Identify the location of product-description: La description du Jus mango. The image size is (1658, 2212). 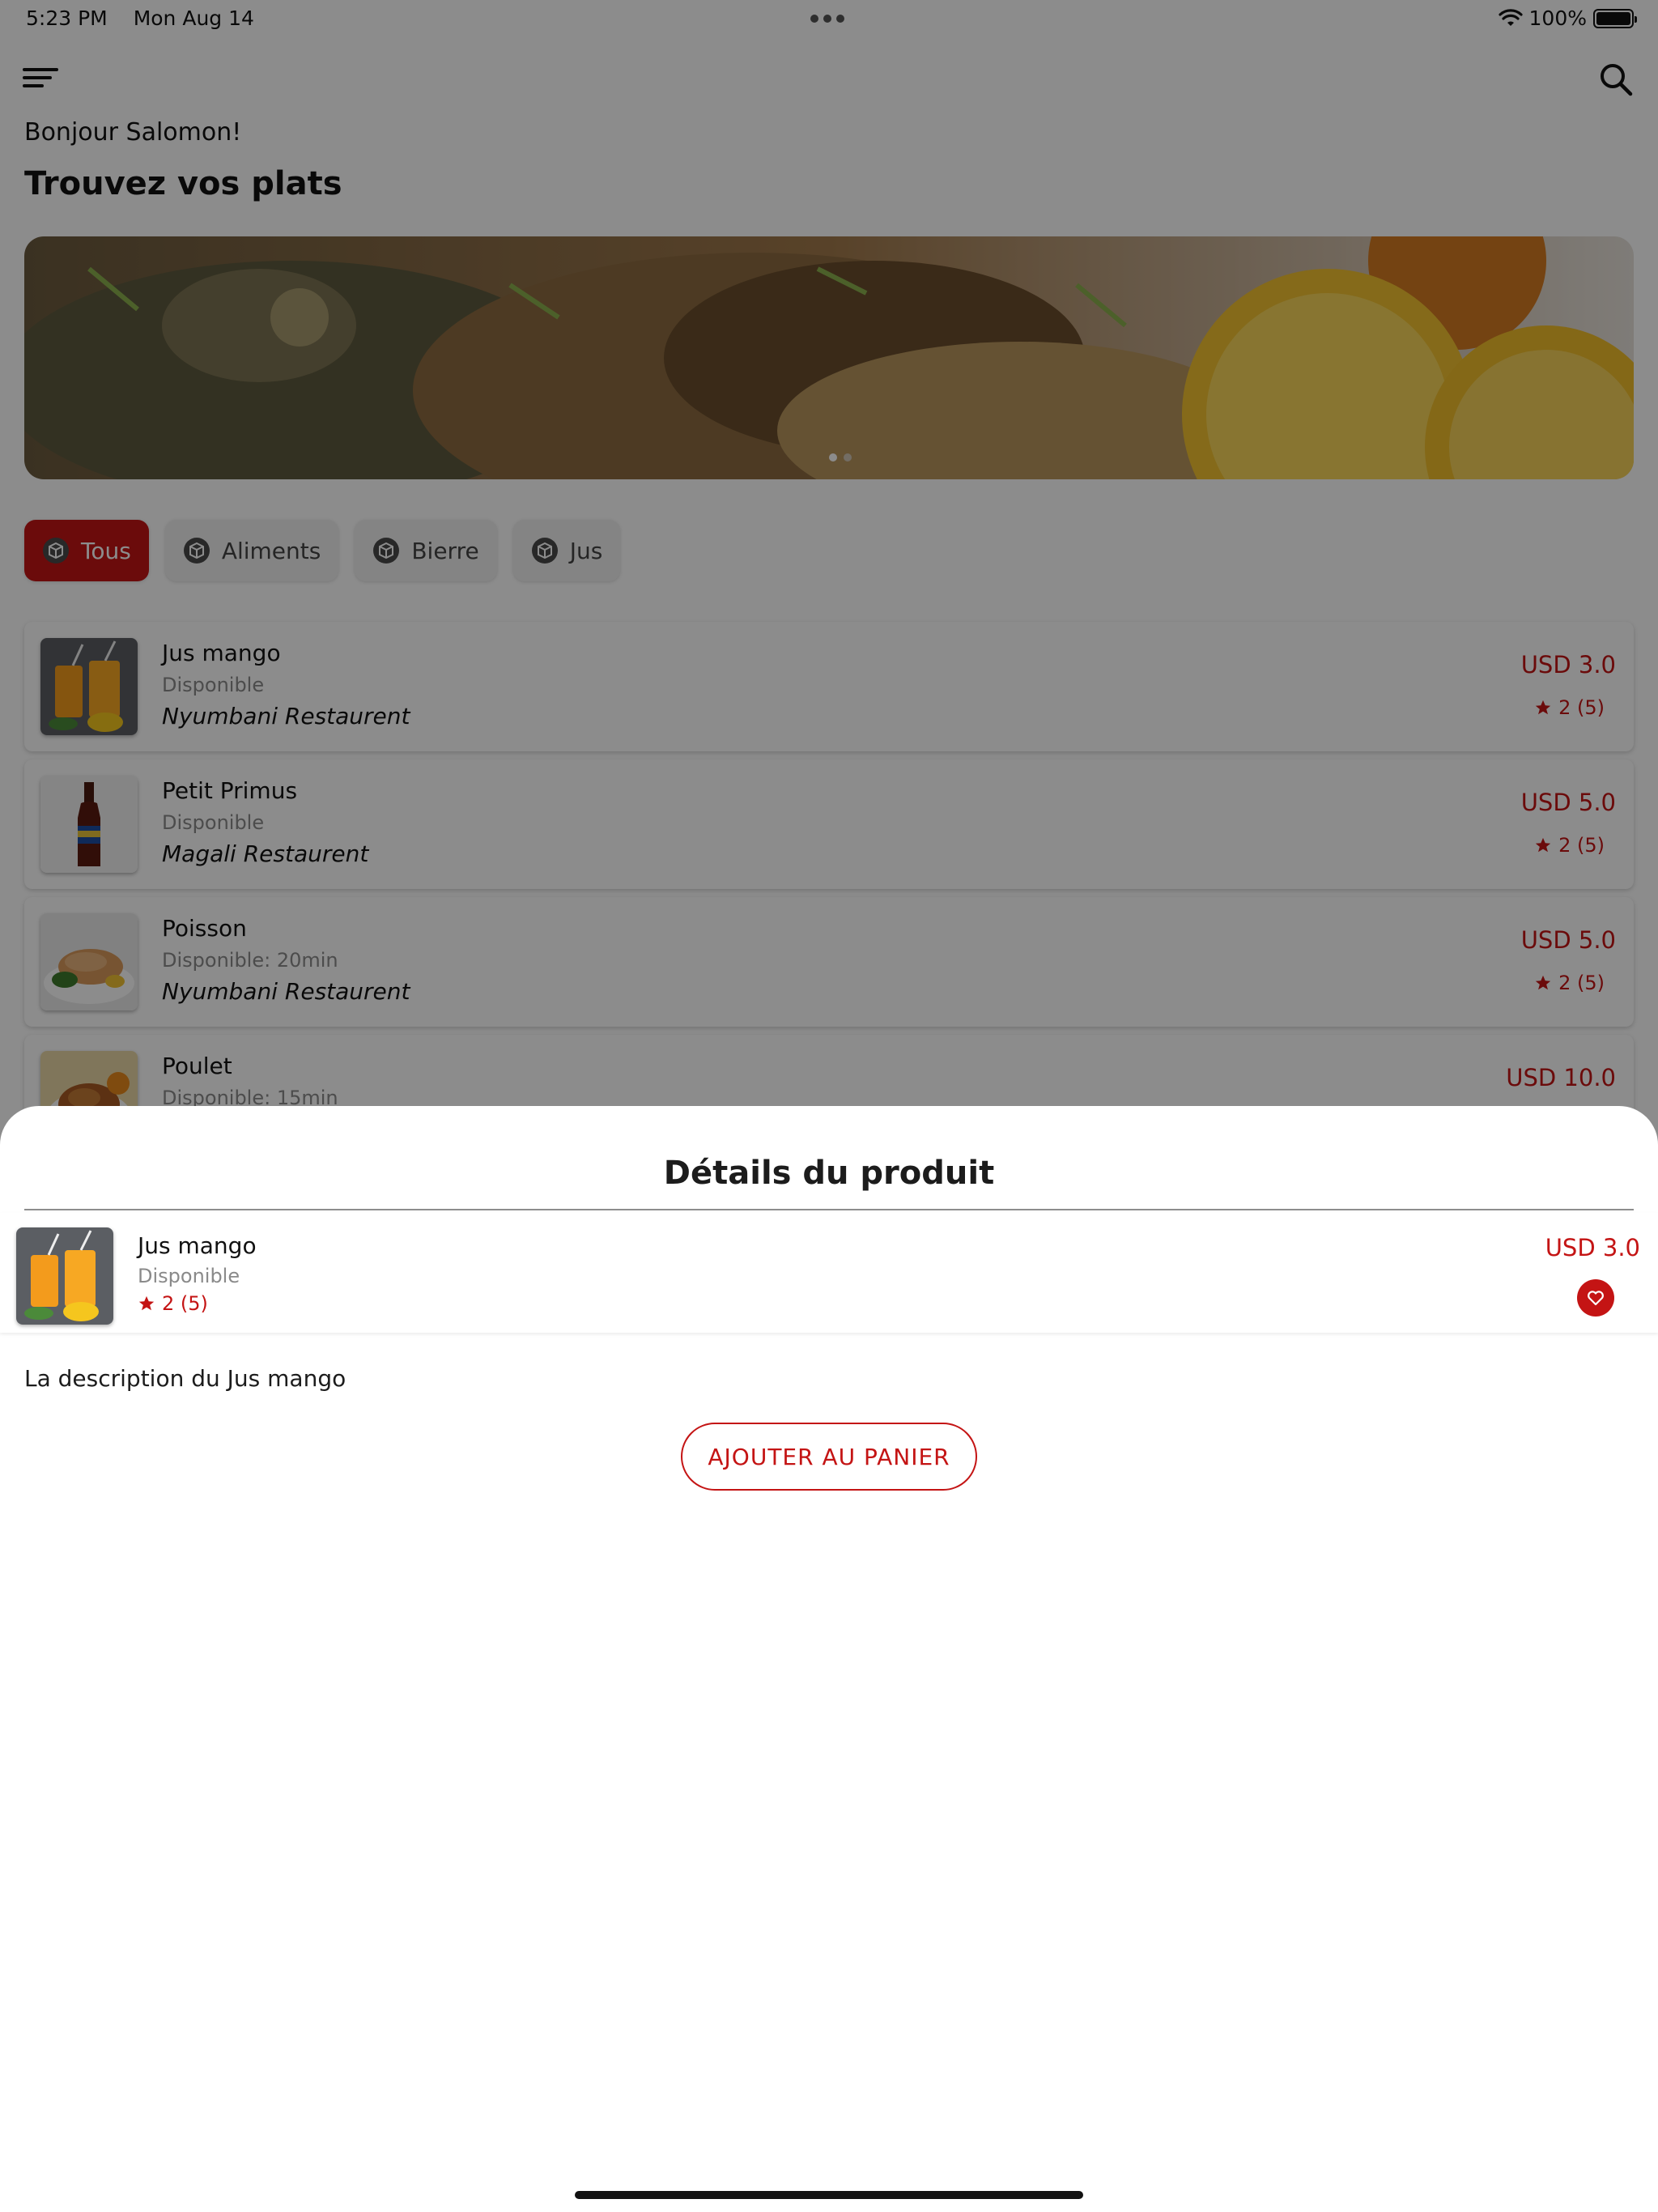
(185, 1379).